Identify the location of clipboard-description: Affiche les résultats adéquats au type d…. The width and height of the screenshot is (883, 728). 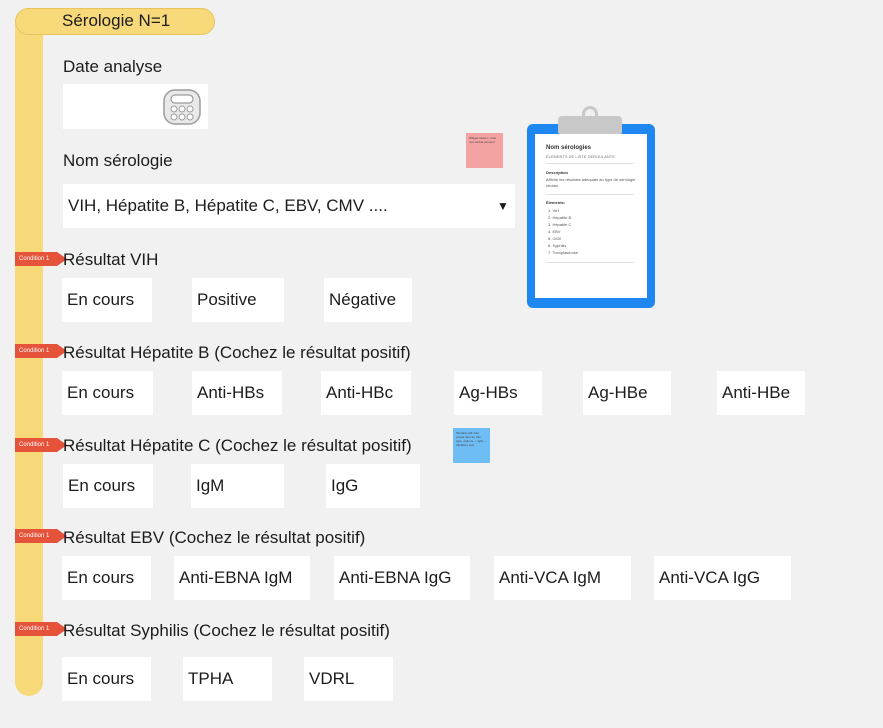
(591, 182).